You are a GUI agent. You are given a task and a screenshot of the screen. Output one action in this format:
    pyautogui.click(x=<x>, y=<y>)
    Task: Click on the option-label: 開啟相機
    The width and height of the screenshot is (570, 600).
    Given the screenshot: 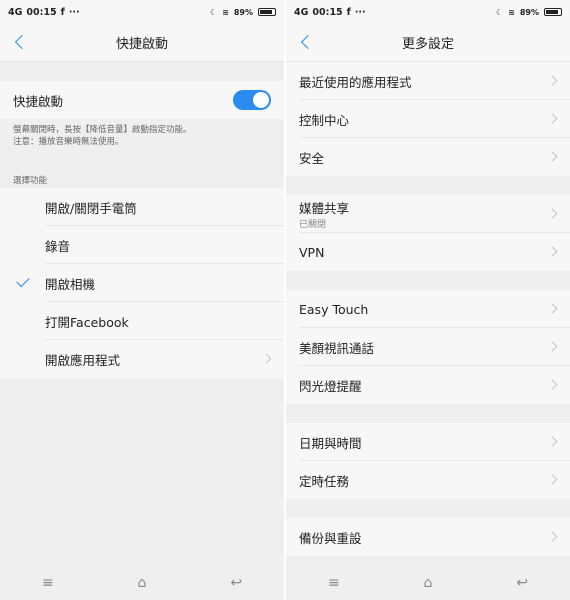 What is the action you would take?
    pyautogui.click(x=70, y=284)
    